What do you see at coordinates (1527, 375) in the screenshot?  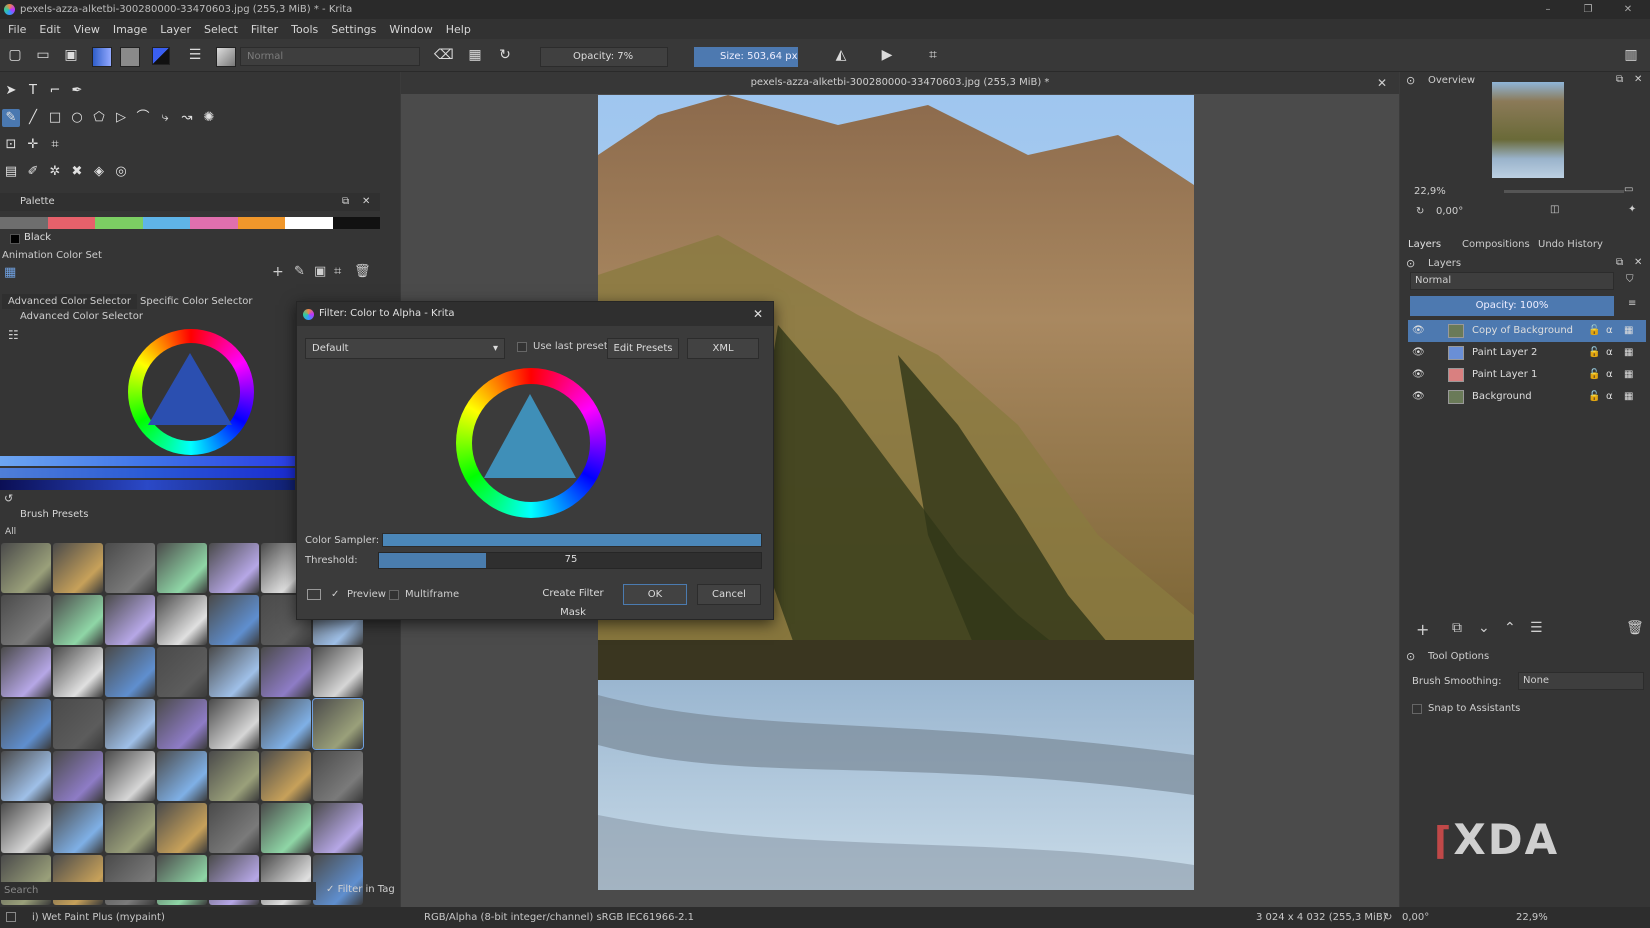 I see `layer-row: 👁 Paint Layer 1 🔓 α ▦` at bounding box center [1527, 375].